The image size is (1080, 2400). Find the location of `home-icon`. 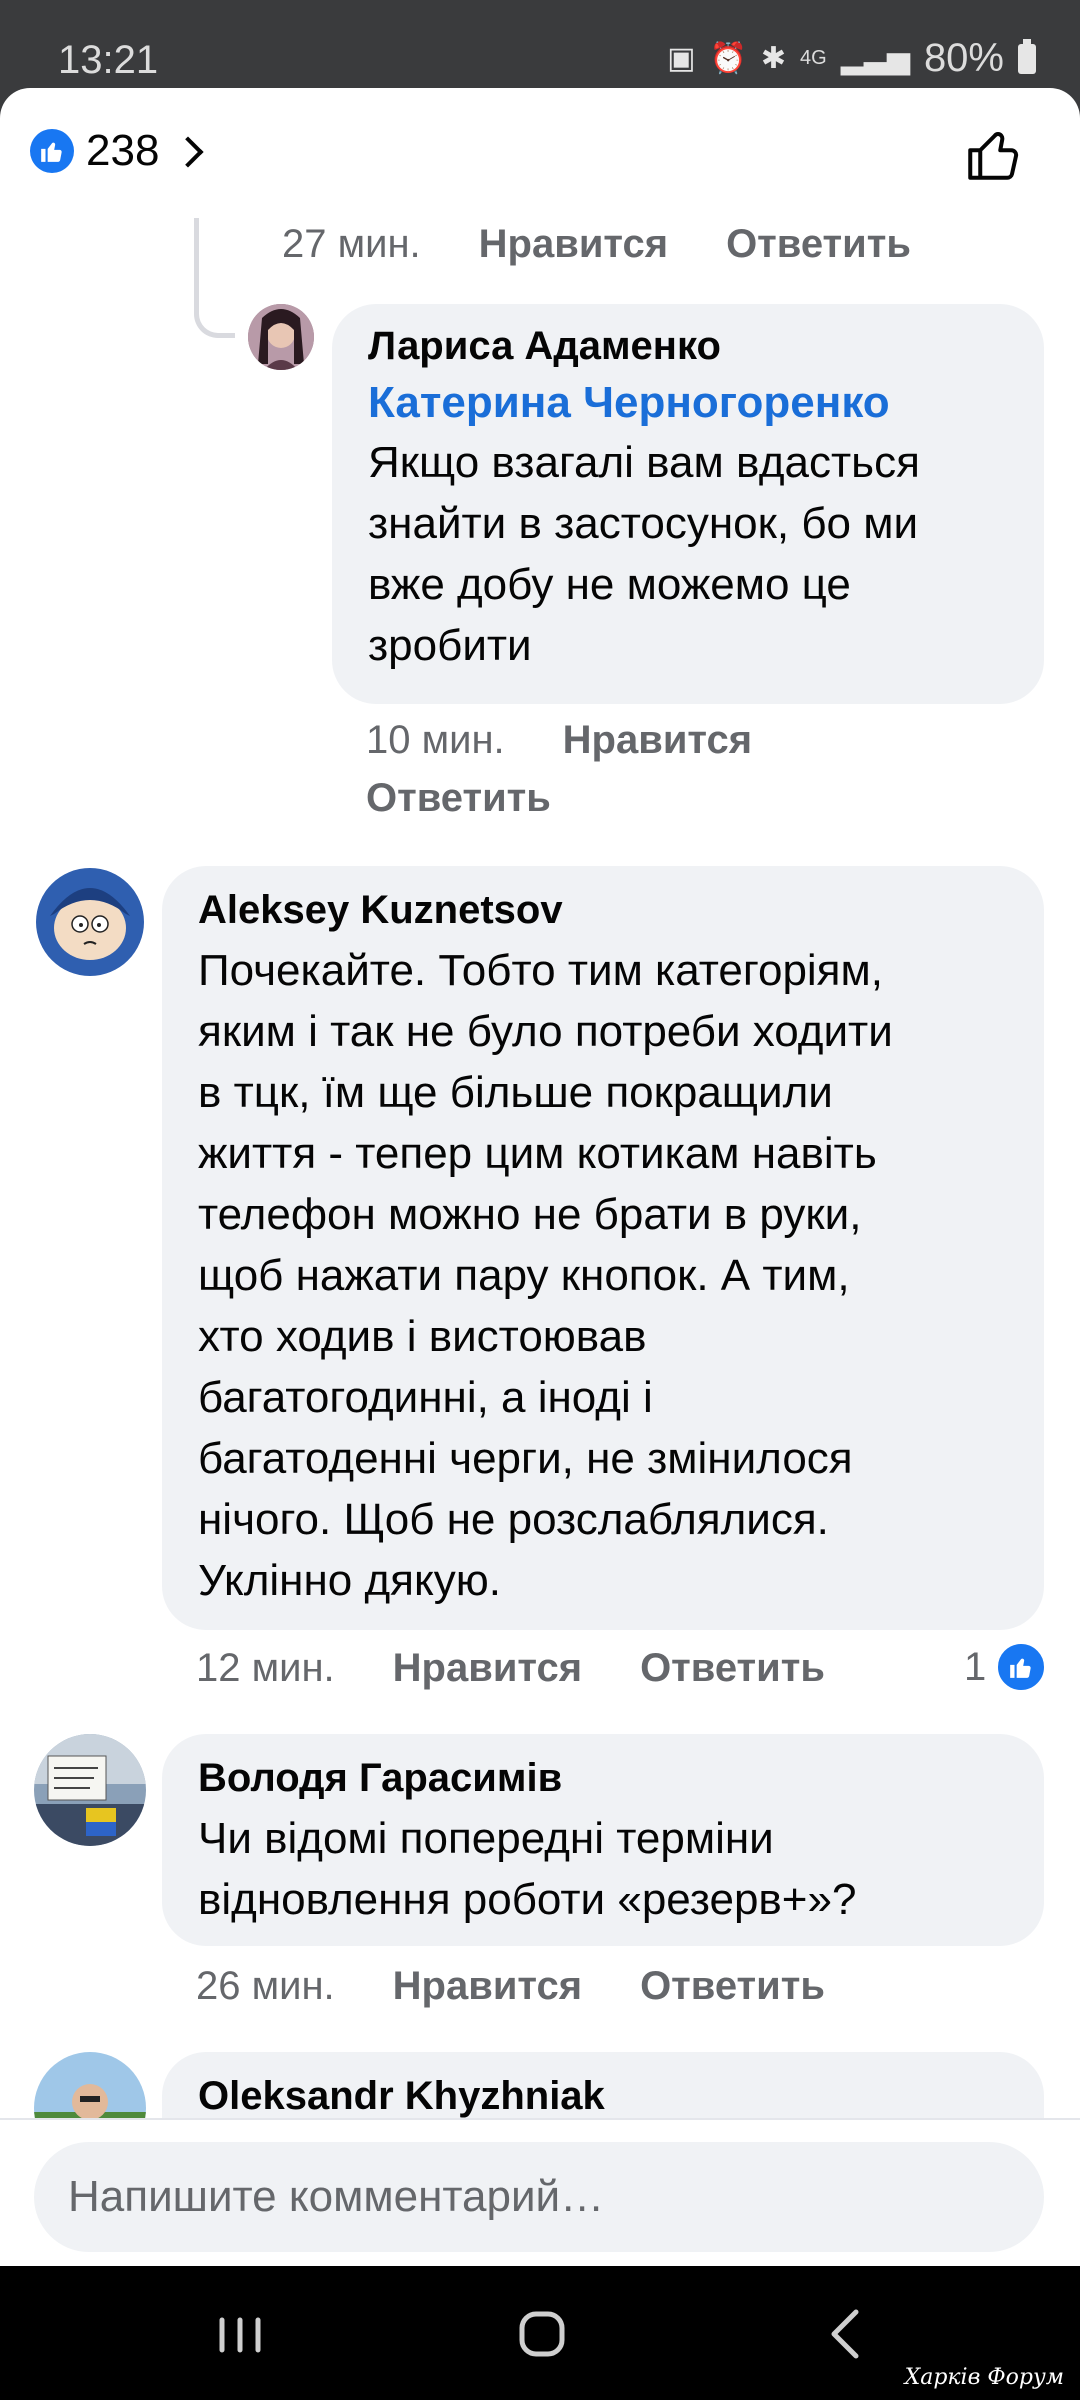

home-icon is located at coordinates (542, 2334).